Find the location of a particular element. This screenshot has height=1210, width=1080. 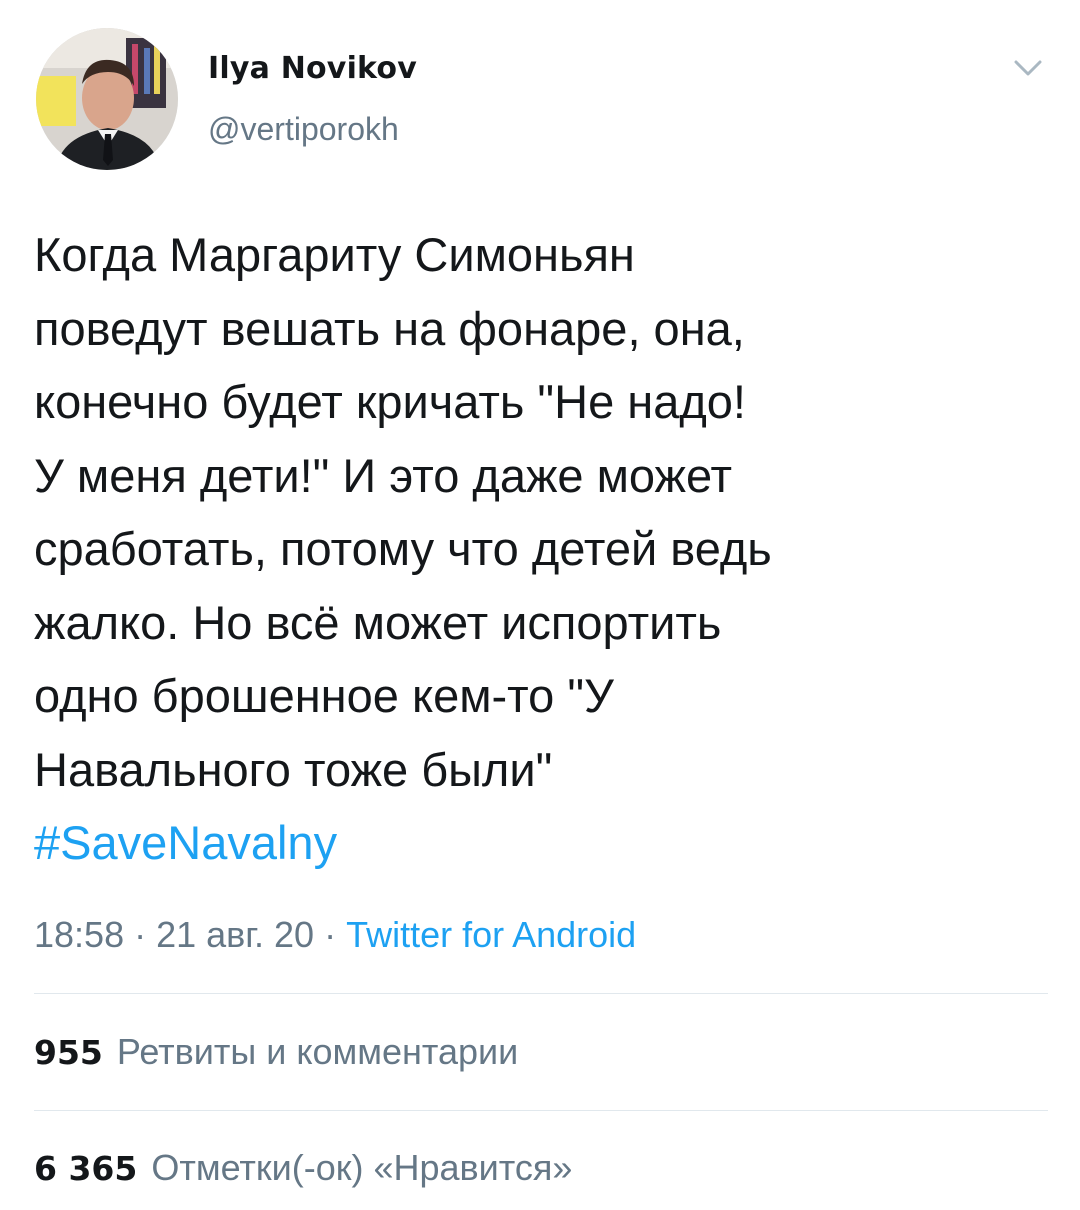

likes-stat: 6 365 Отметки(-ок) «Нравится» is located at coordinates (303, 1168).